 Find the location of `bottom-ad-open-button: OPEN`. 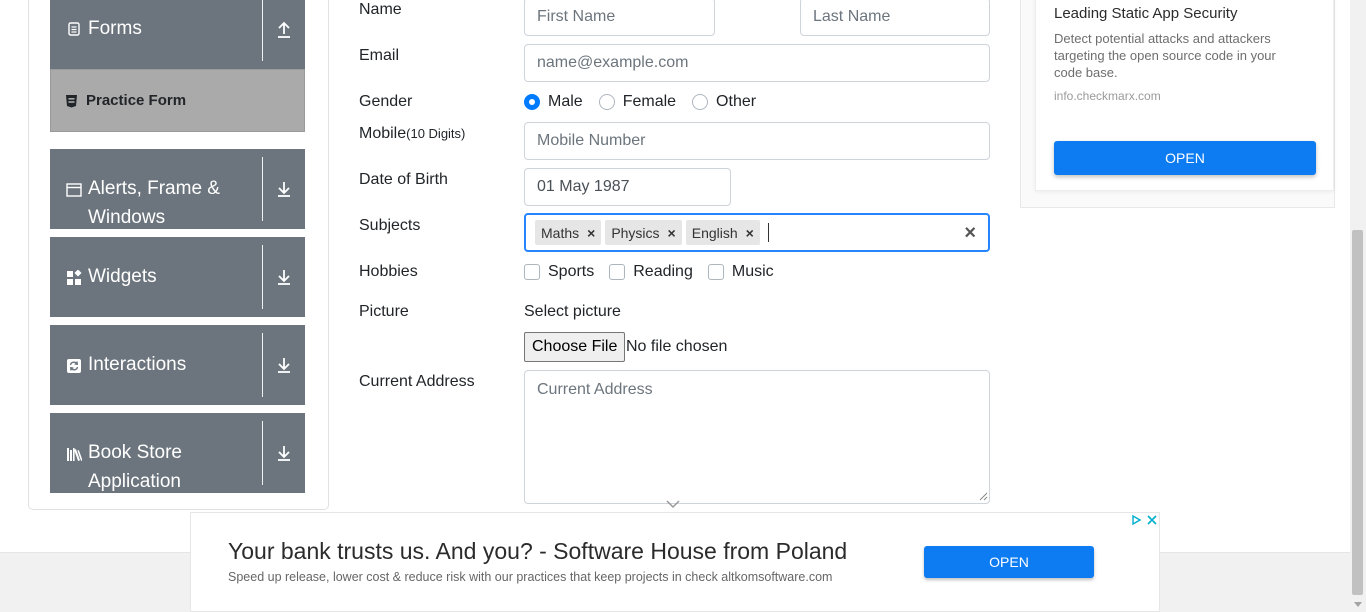

bottom-ad-open-button: OPEN is located at coordinates (1009, 562).